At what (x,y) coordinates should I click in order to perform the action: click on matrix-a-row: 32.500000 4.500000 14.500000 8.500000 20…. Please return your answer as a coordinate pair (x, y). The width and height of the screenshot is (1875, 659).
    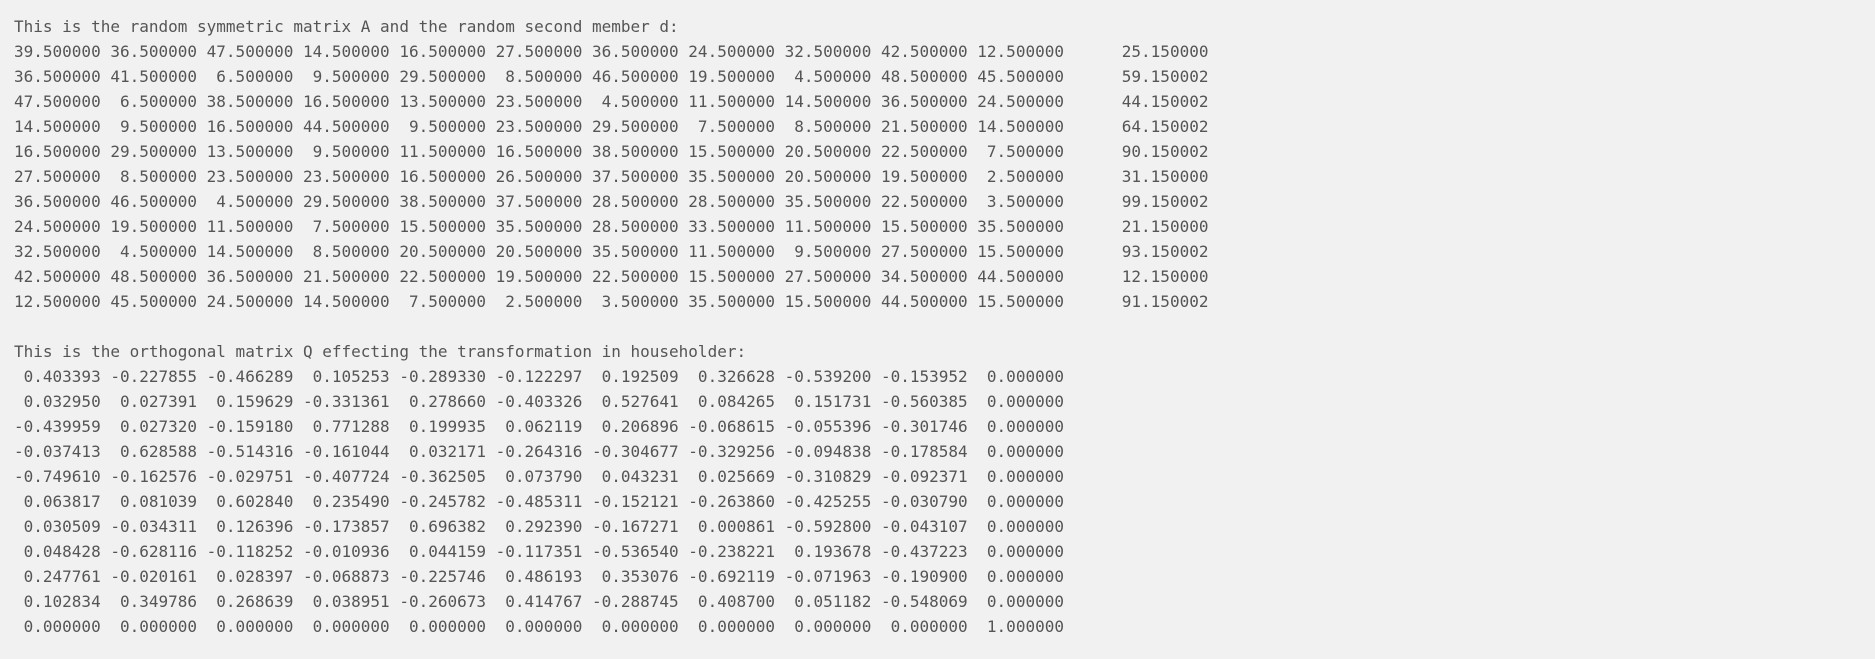
    Looking at the image, I should click on (611, 251).